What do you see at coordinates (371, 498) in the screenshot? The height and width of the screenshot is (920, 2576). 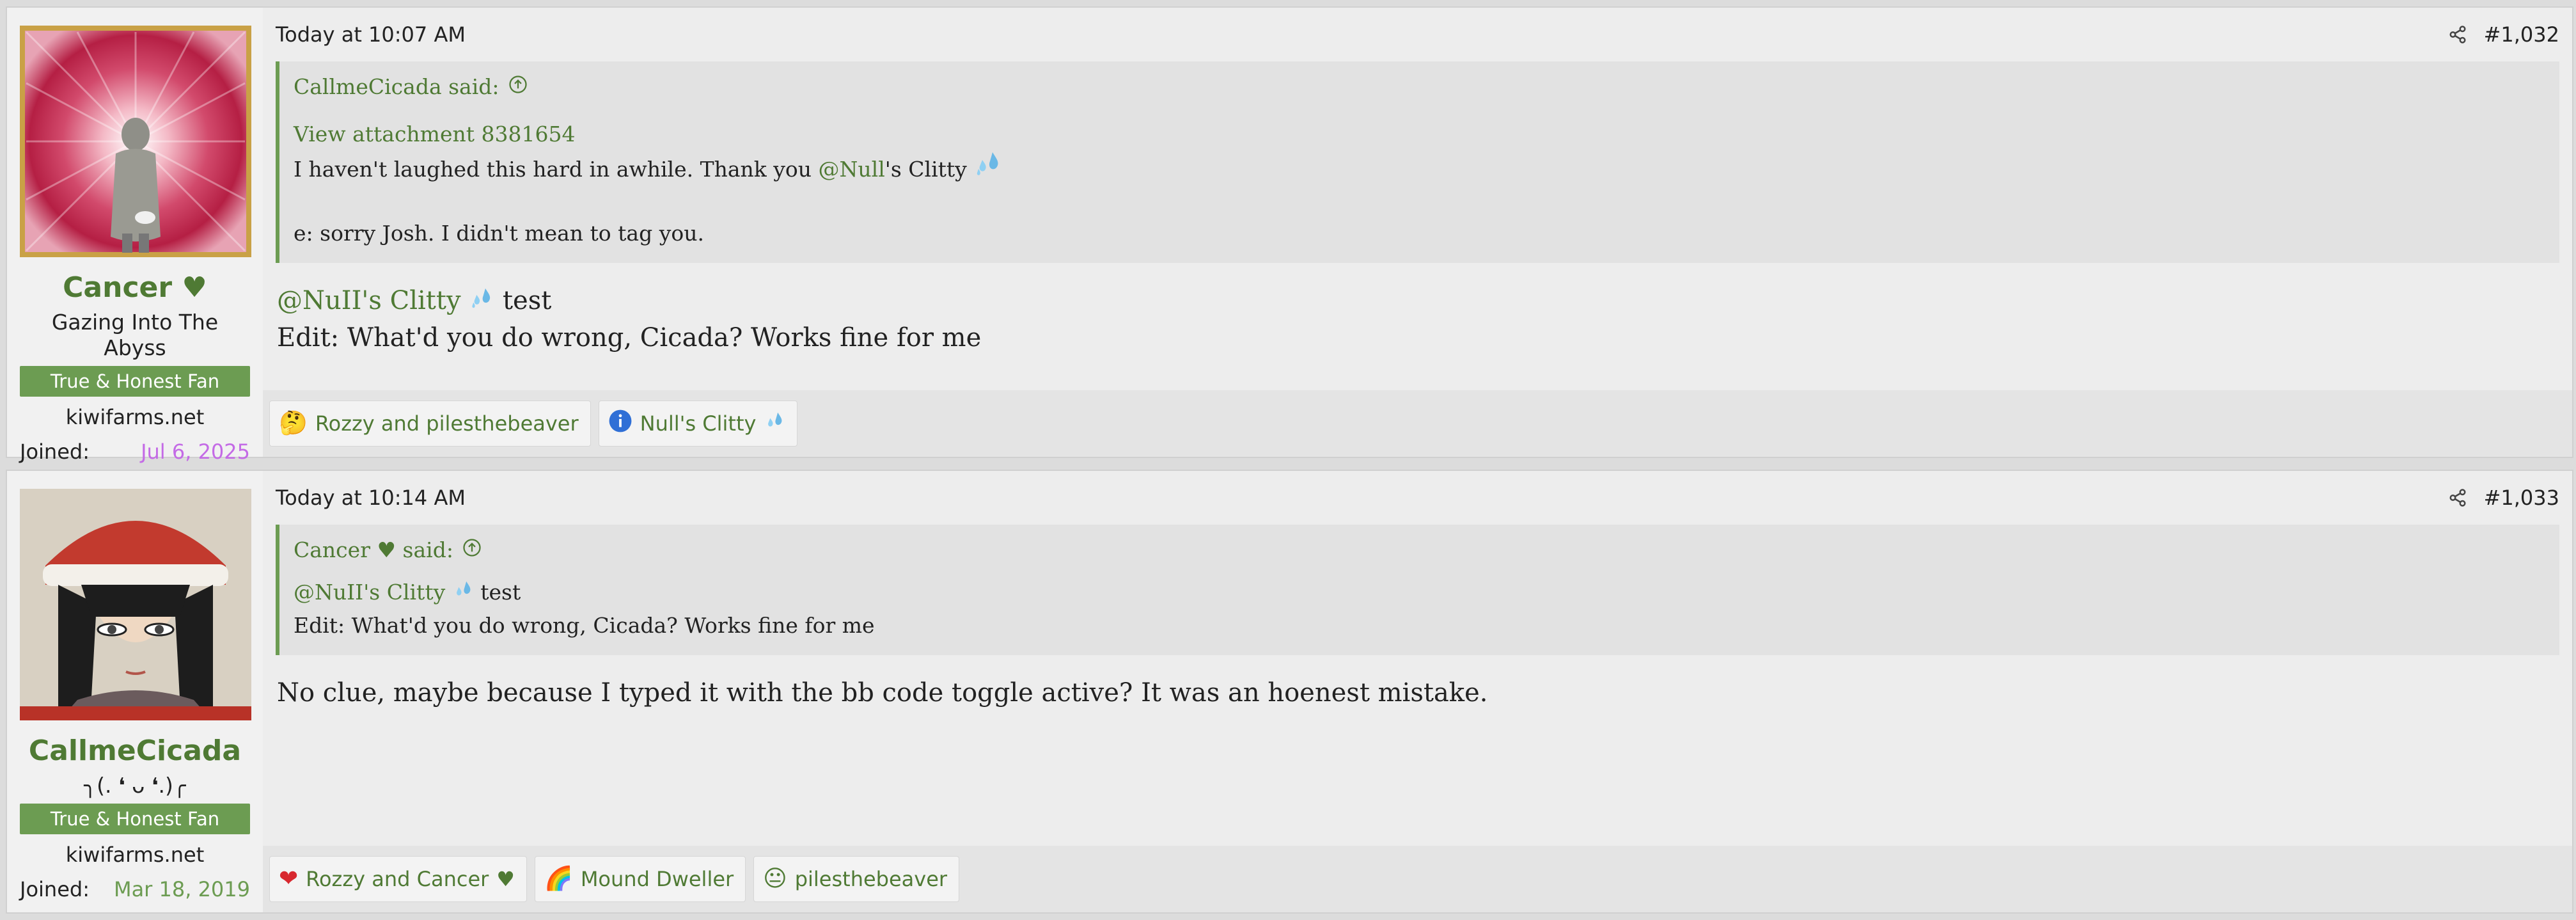 I see `post-timestamp: Today at 10:14 AM` at bounding box center [371, 498].